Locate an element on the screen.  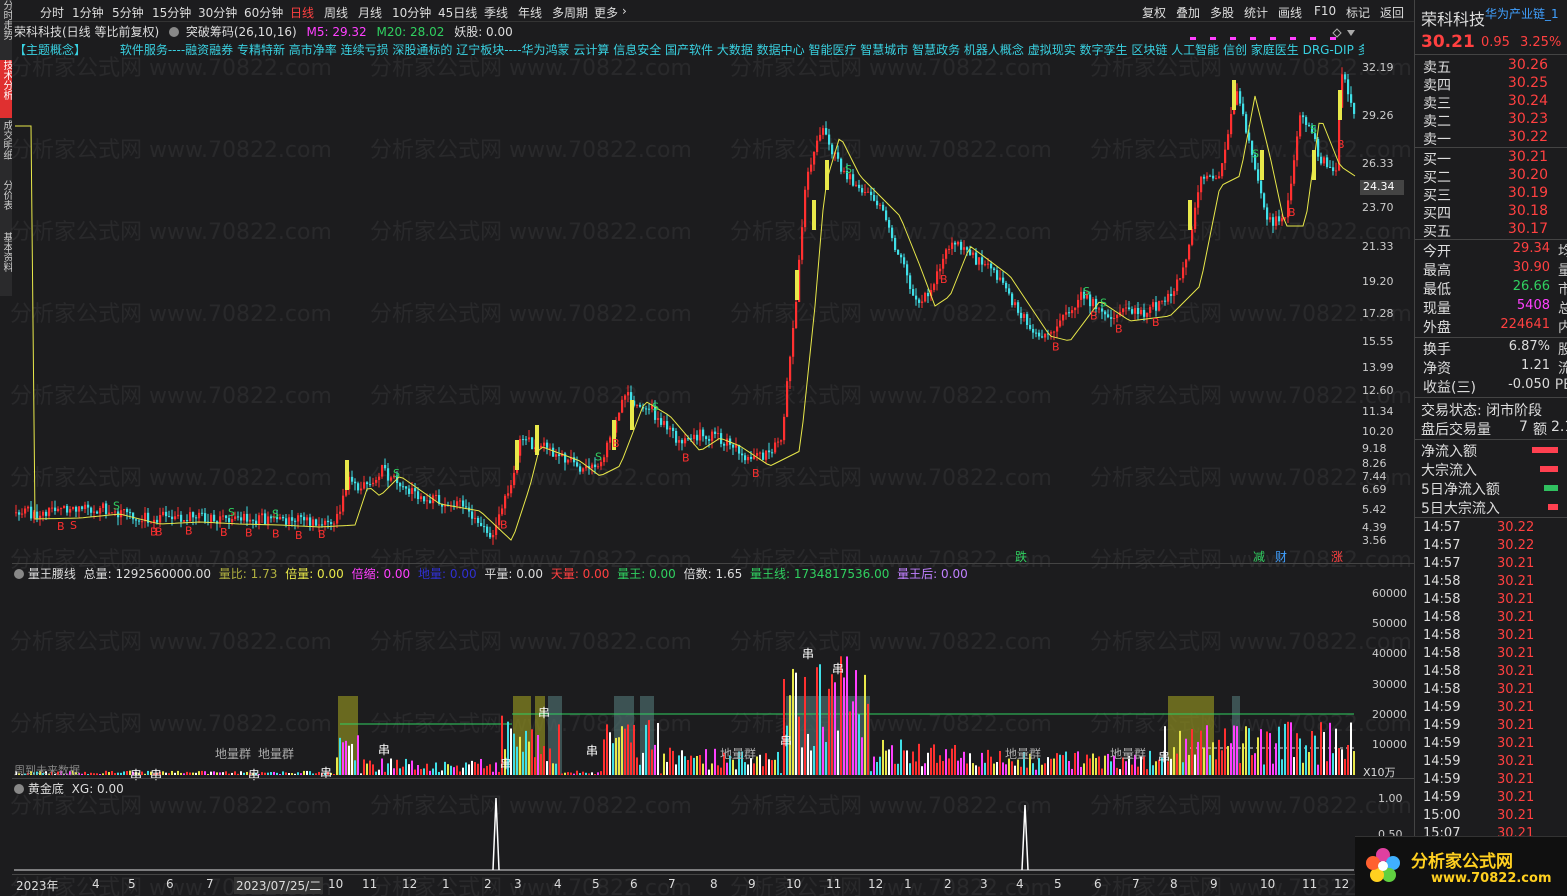
flower-logo-icon is located at coordinates (1383, 865).